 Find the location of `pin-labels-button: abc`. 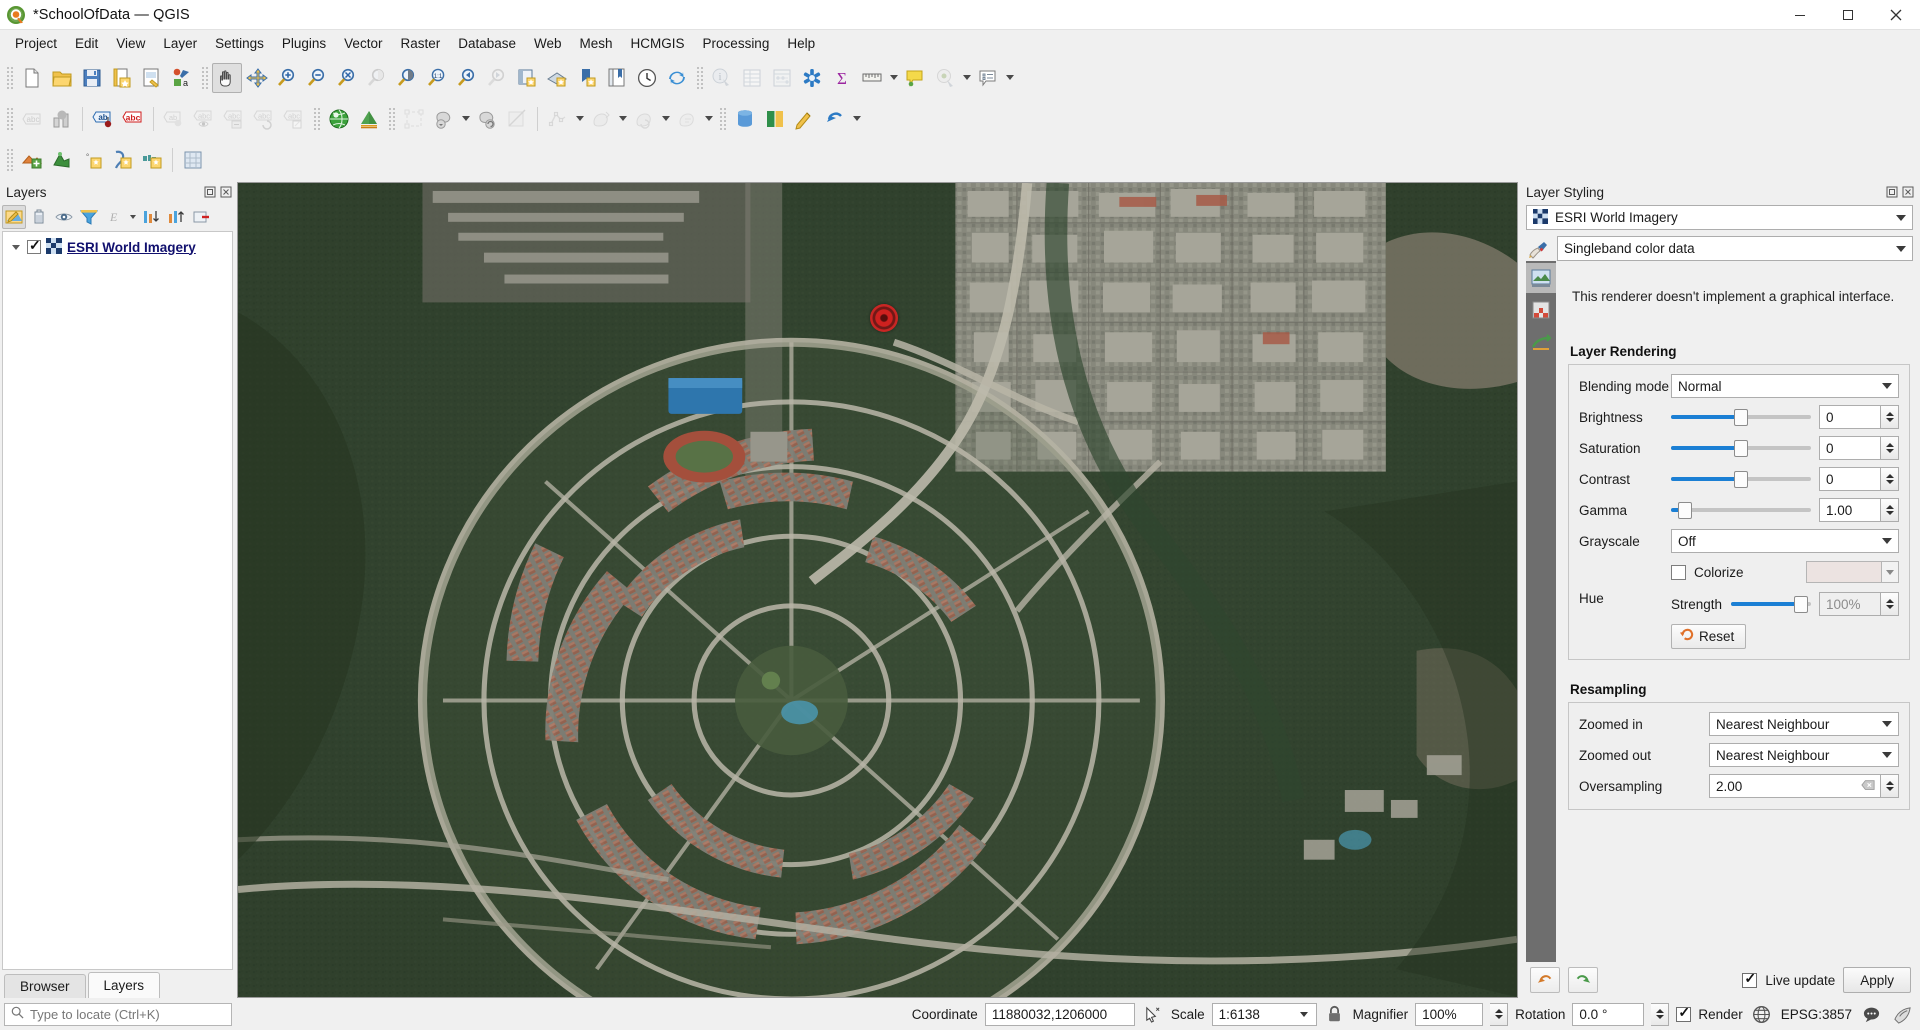

pin-labels-button: abc is located at coordinates (133, 119).